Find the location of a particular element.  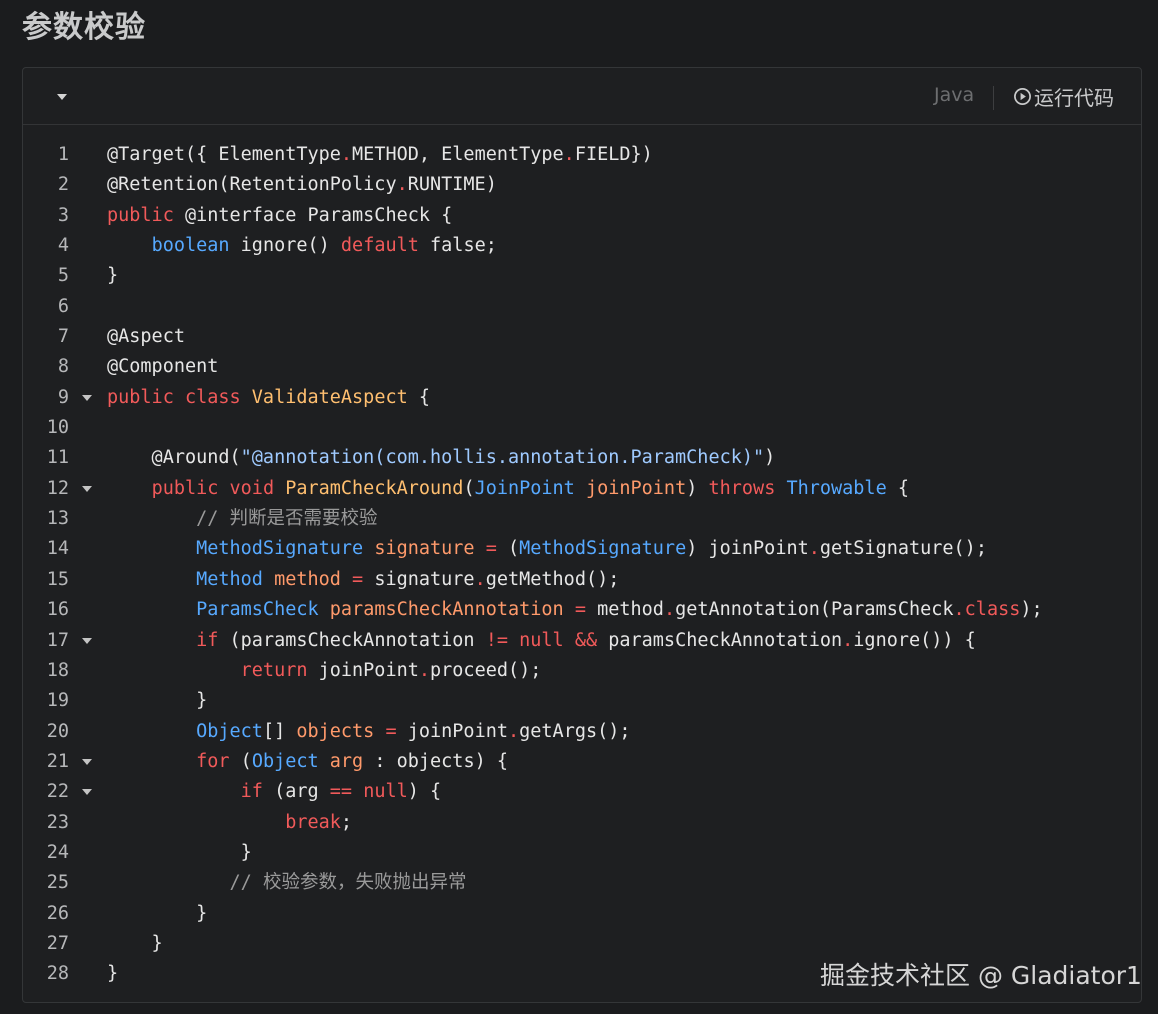

section-title: 参数校验 is located at coordinates (84, 27).